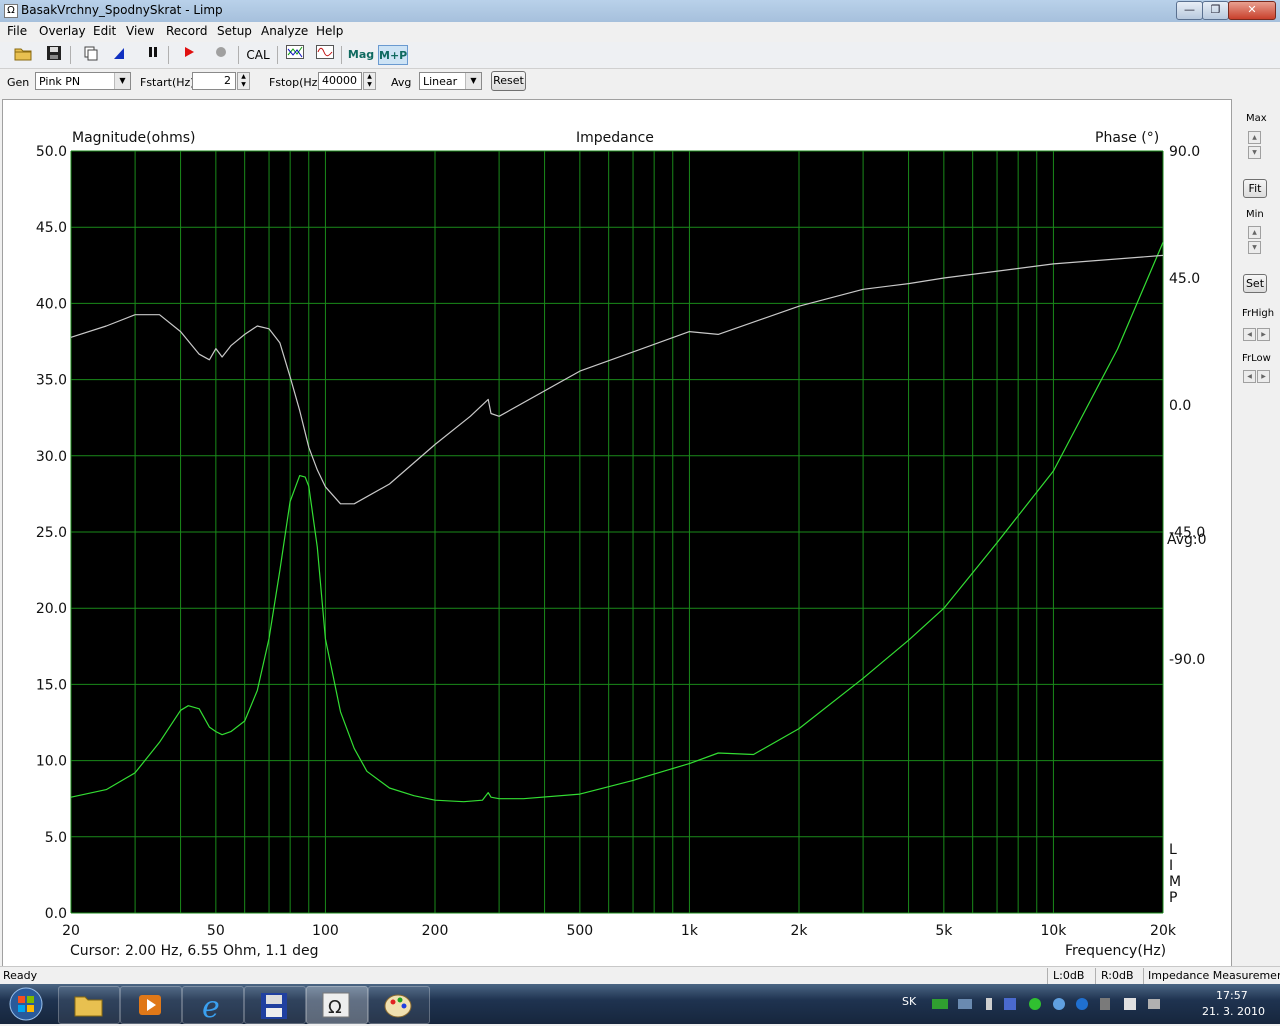 The width and height of the screenshot is (1280, 1026). I want to click on frlow-left-button: ◀, so click(1249, 376).